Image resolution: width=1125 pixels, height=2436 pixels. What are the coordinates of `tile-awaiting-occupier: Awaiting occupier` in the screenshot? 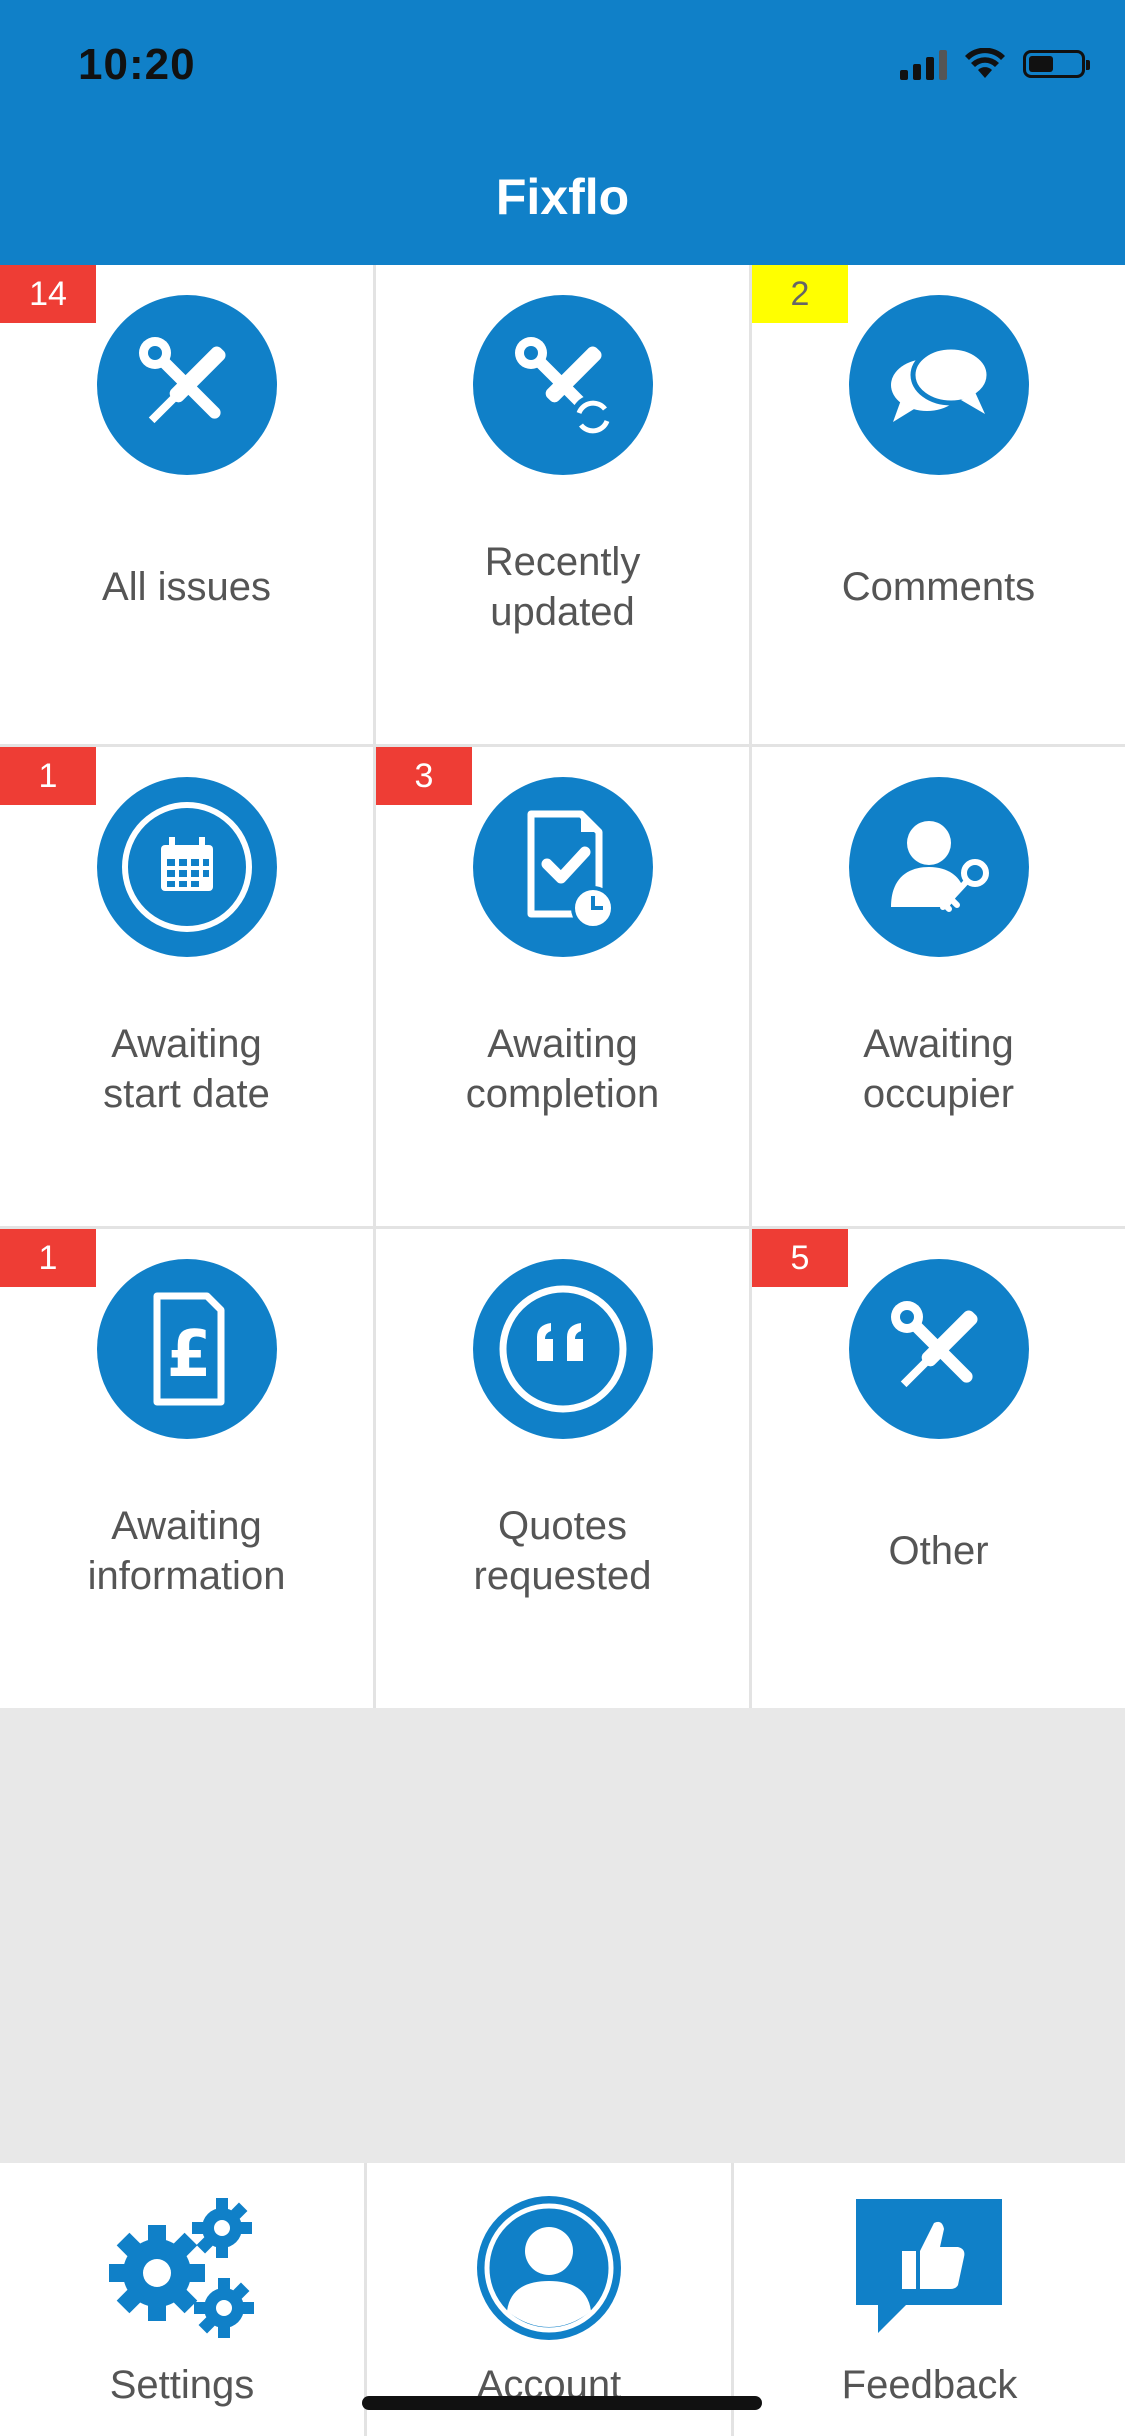 It's located at (938, 986).